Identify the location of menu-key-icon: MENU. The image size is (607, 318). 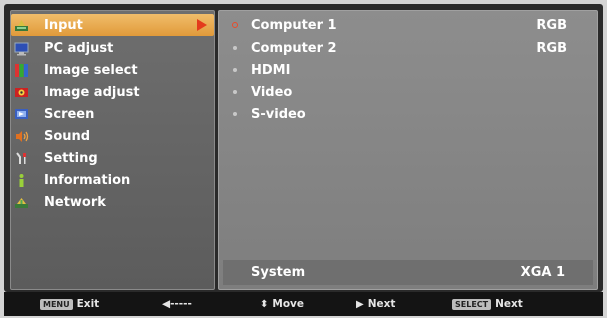
(56, 304).